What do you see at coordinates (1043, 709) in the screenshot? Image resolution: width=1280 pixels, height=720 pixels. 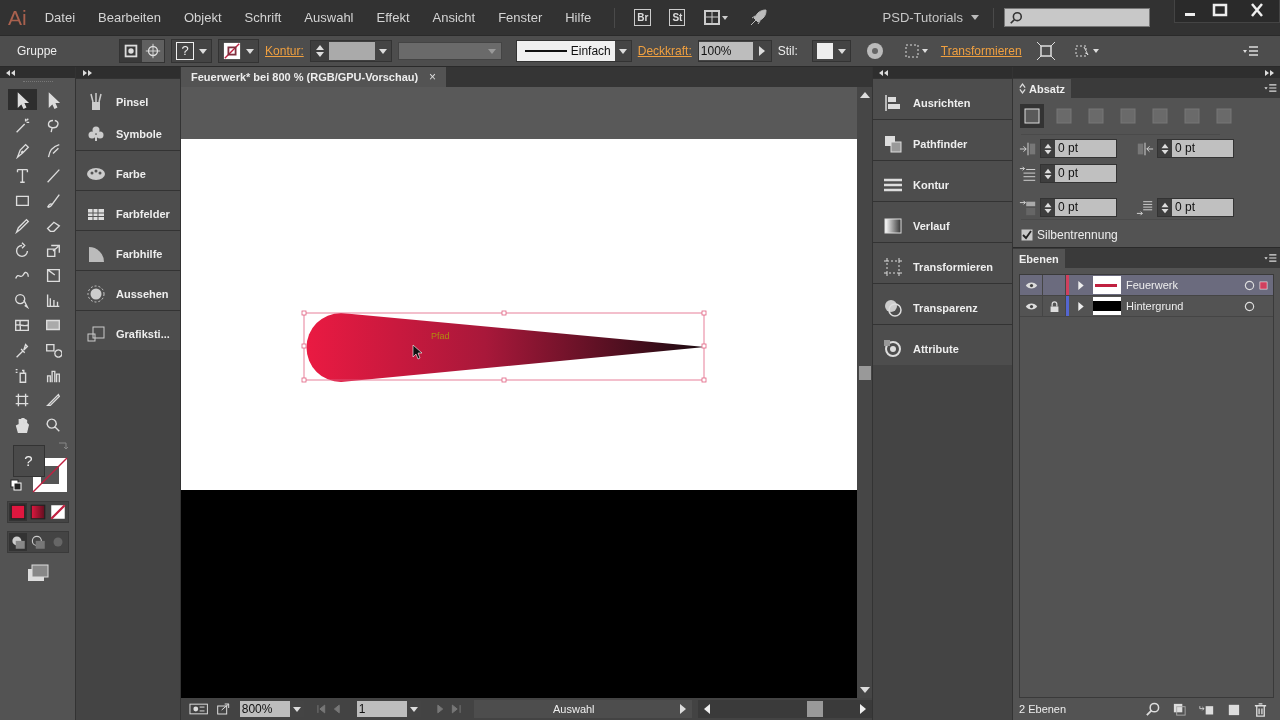 I see `layer-count: 2 Ebenen` at bounding box center [1043, 709].